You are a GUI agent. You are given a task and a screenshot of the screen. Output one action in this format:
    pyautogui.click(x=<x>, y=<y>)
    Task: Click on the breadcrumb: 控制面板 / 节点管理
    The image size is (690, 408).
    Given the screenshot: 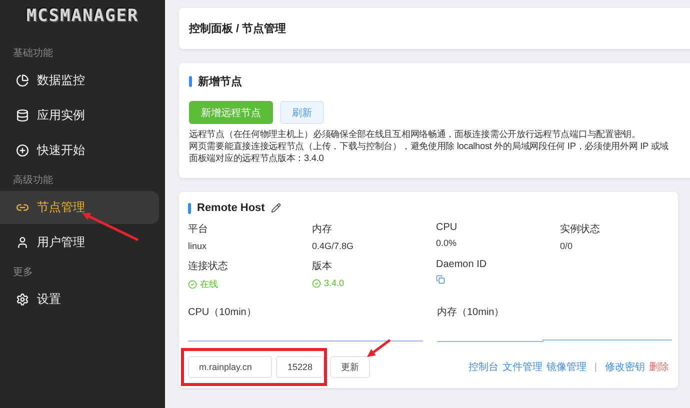 What is the action you would take?
    pyautogui.click(x=238, y=29)
    